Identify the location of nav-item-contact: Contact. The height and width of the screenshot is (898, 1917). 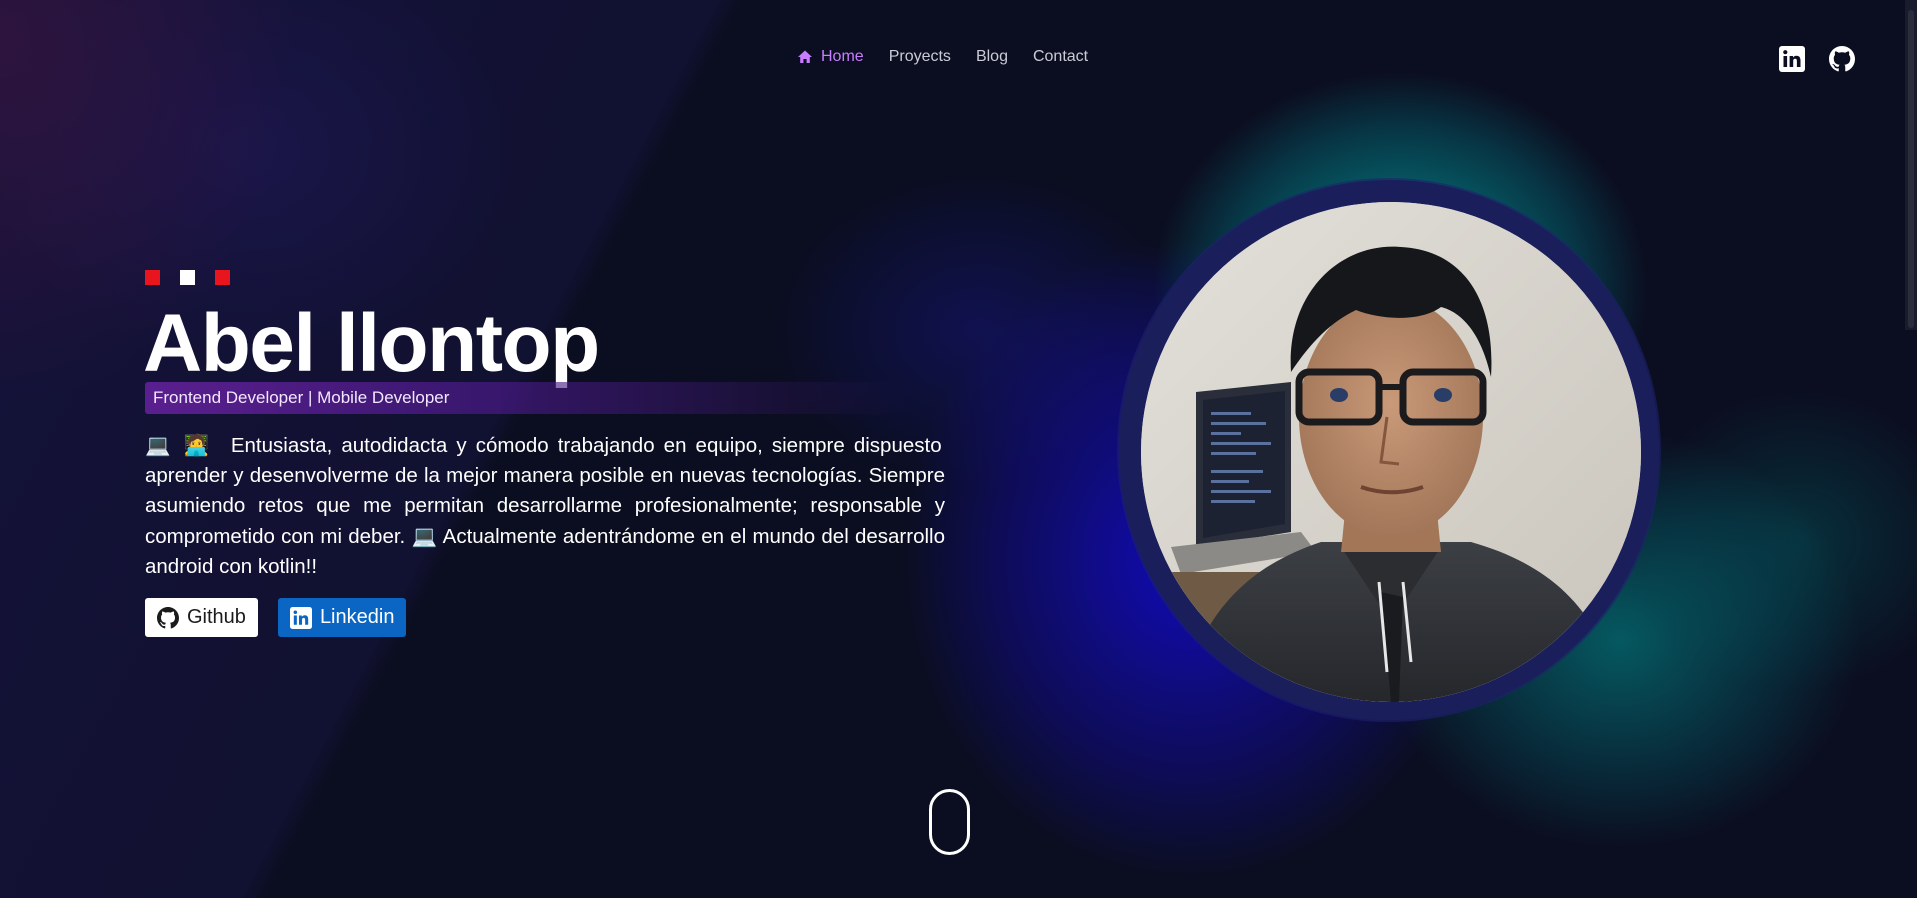
(1060, 57).